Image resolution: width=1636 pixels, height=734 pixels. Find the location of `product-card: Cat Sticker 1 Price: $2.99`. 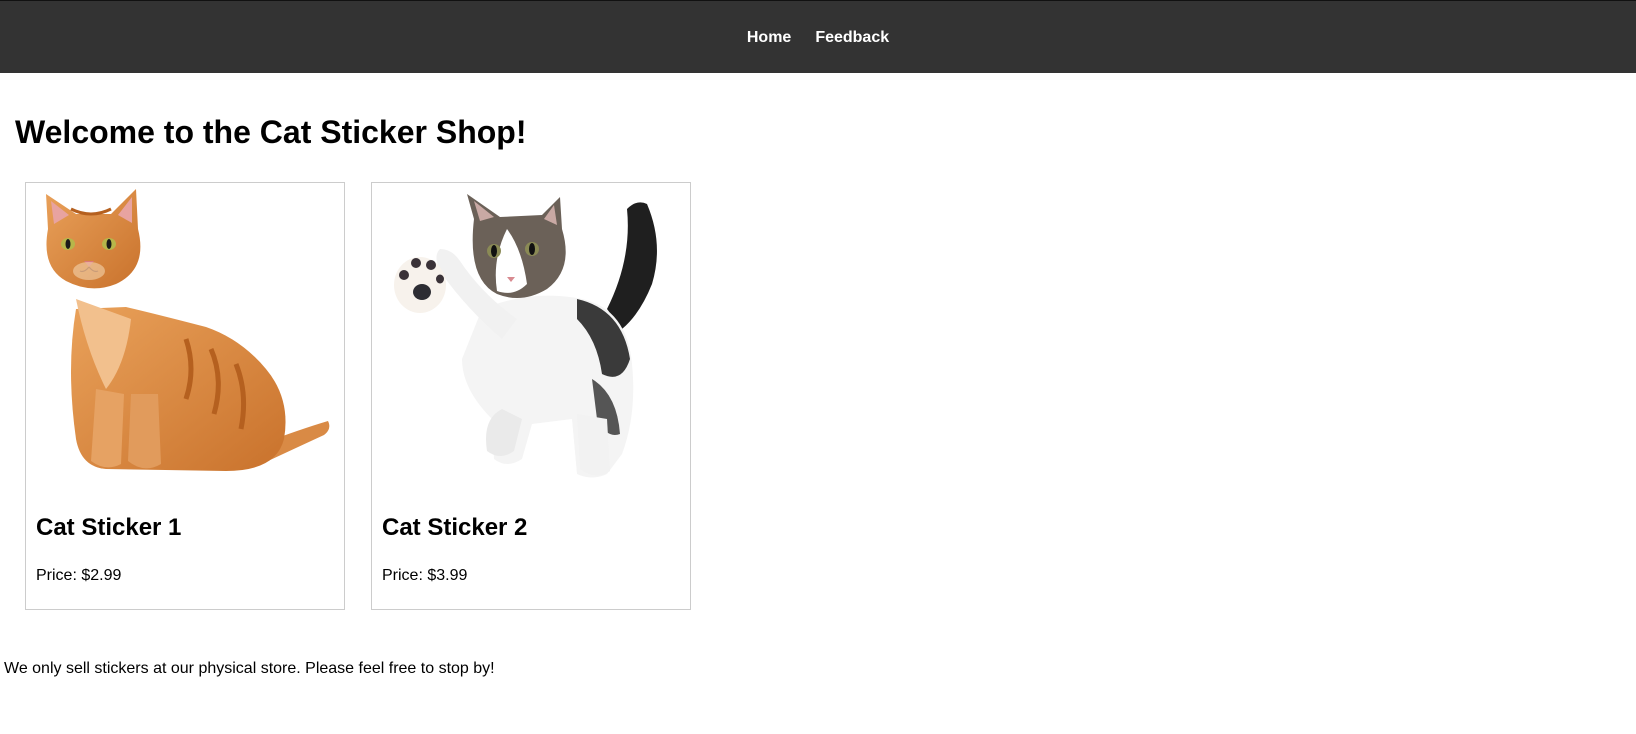

product-card: Cat Sticker 1 Price: $2.99 is located at coordinates (185, 396).